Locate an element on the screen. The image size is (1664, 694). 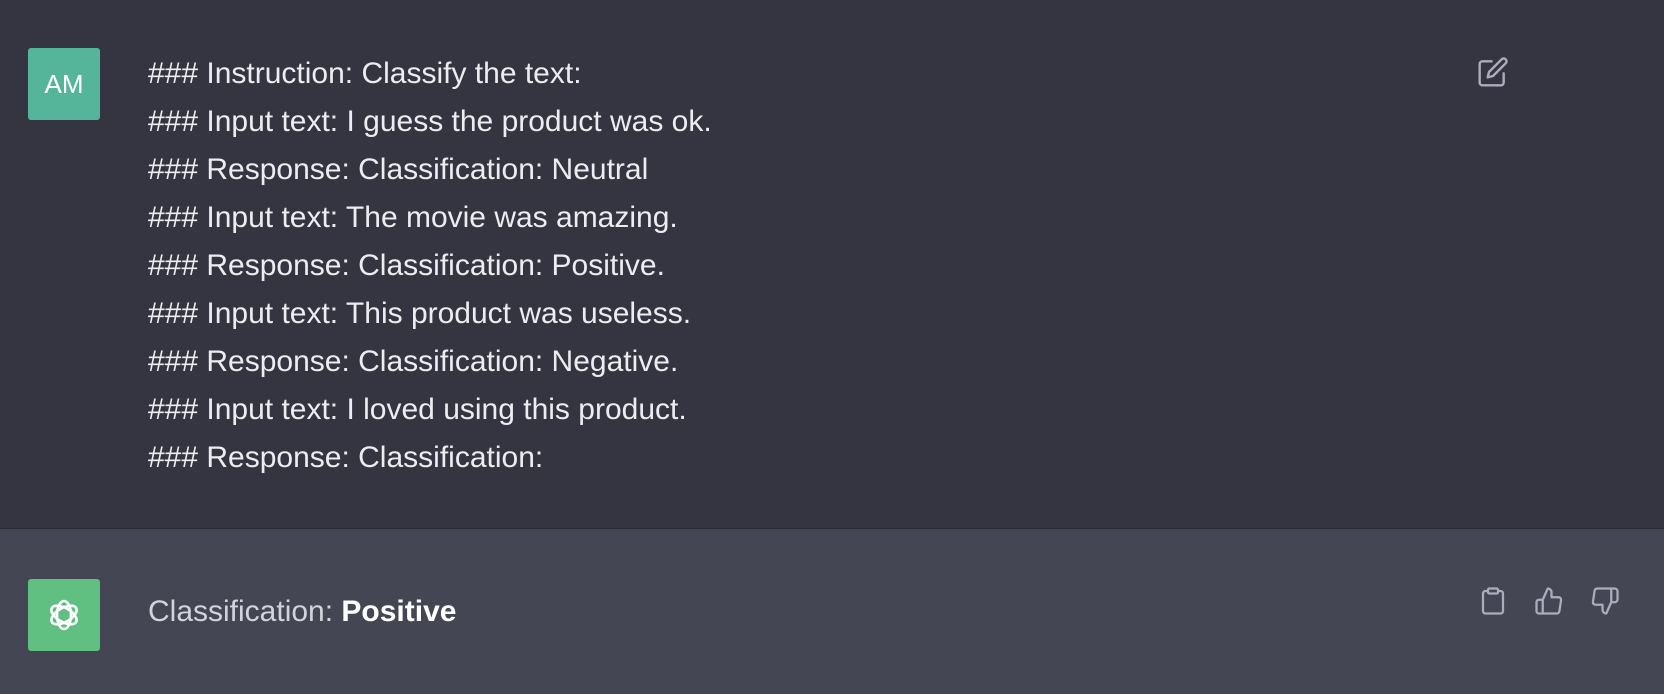
reply-label: Positive is located at coordinates (399, 611).